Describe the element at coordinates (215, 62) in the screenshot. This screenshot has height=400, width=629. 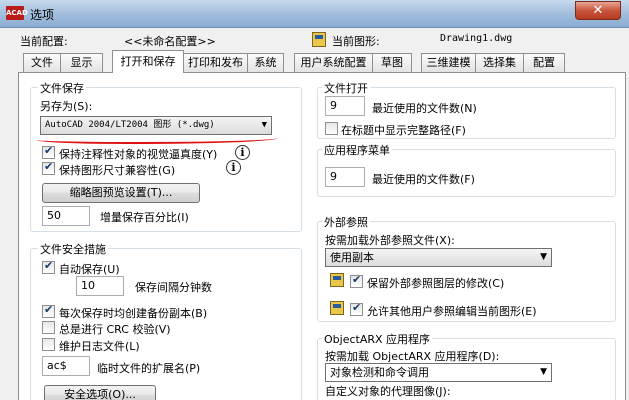
I see `tab-plot-and-publish: 打印和发布` at that location.